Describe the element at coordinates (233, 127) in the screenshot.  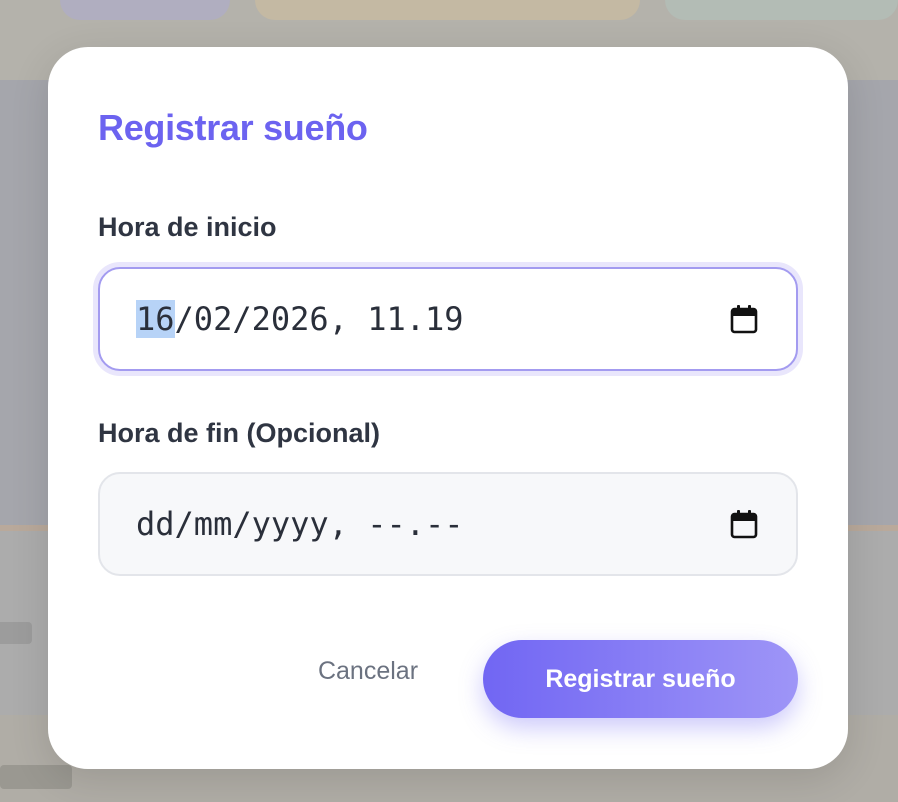
I see `modal-title: Registrar sueño` at that location.